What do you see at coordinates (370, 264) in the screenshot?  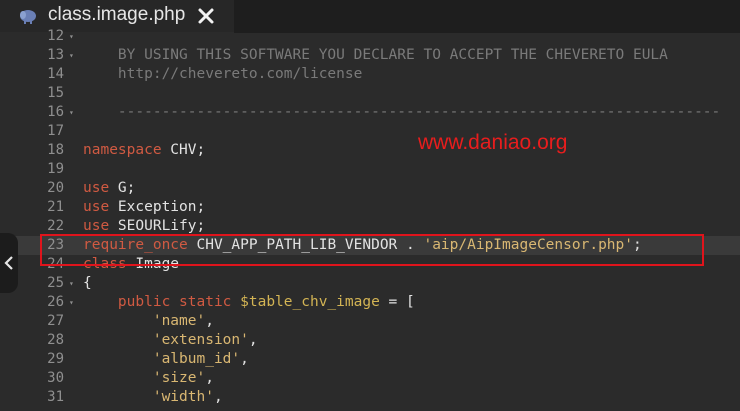 I see `code-line-24: 24 class Image` at bounding box center [370, 264].